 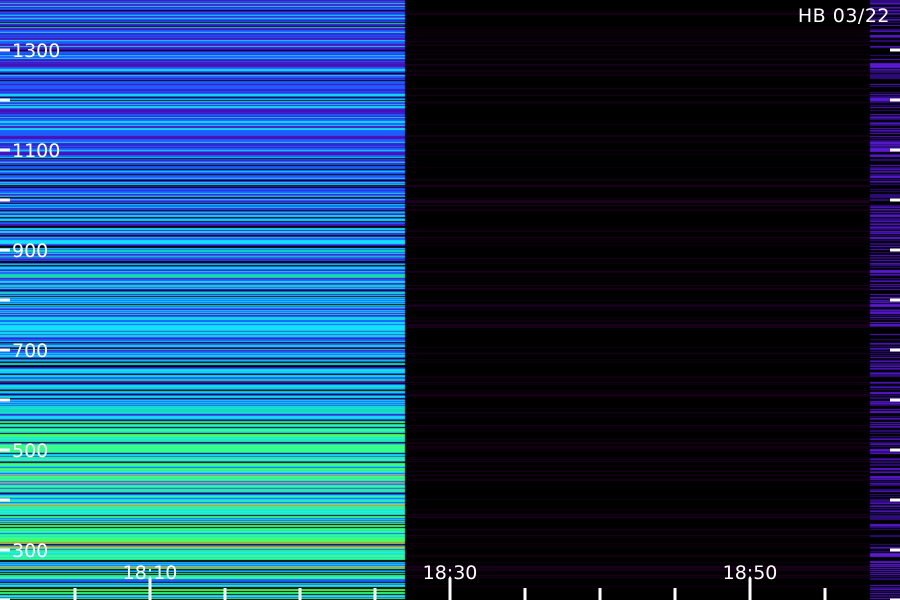 What do you see at coordinates (36, 51) in the screenshot?
I see `y-tick-label: 1300` at bounding box center [36, 51].